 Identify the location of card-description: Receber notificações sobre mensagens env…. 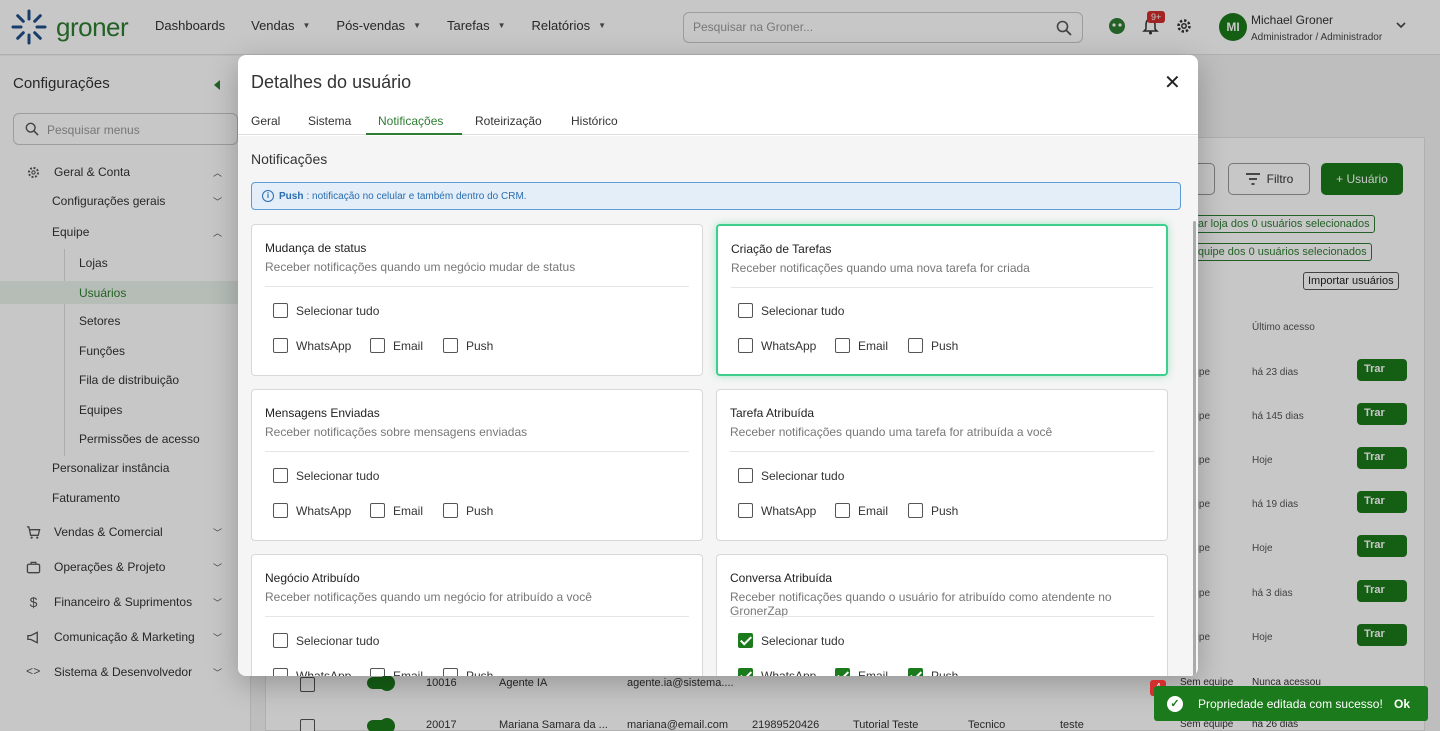
(396, 432).